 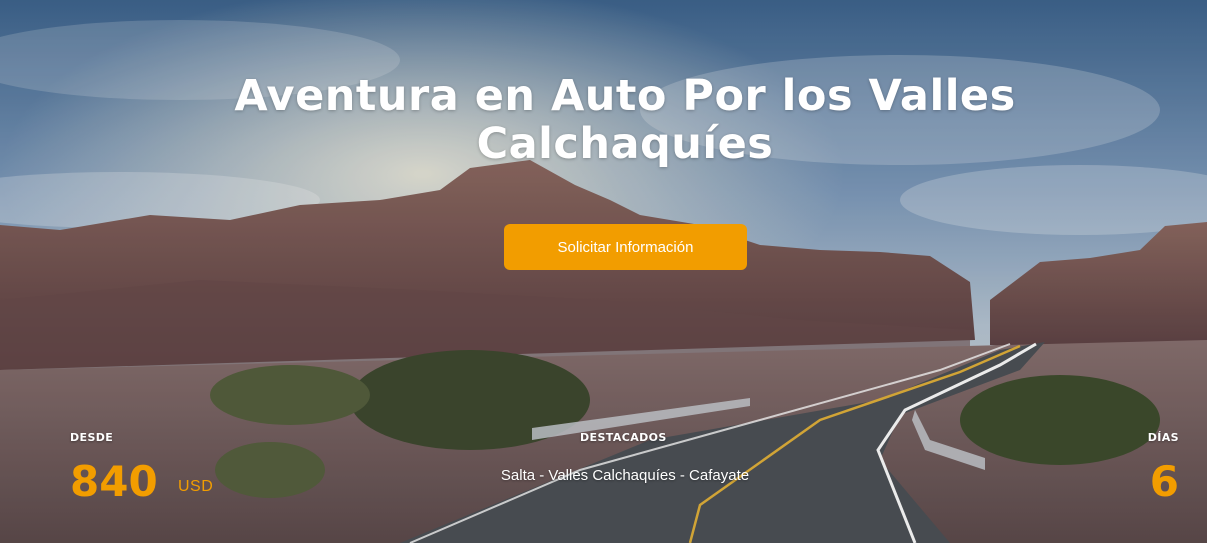 What do you see at coordinates (1164, 481) in the screenshot?
I see `days-value: 6` at bounding box center [1164, 481].